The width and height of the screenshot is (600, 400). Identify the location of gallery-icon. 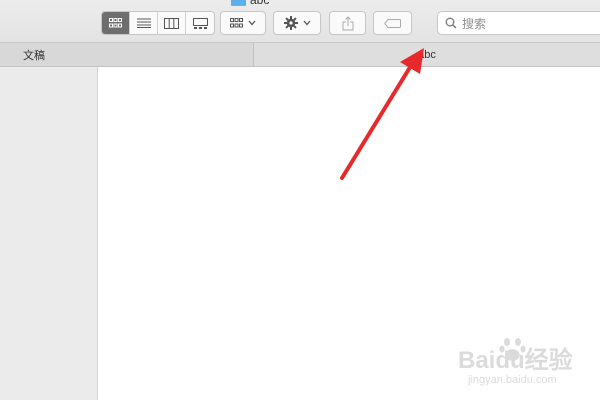
(200, 23).